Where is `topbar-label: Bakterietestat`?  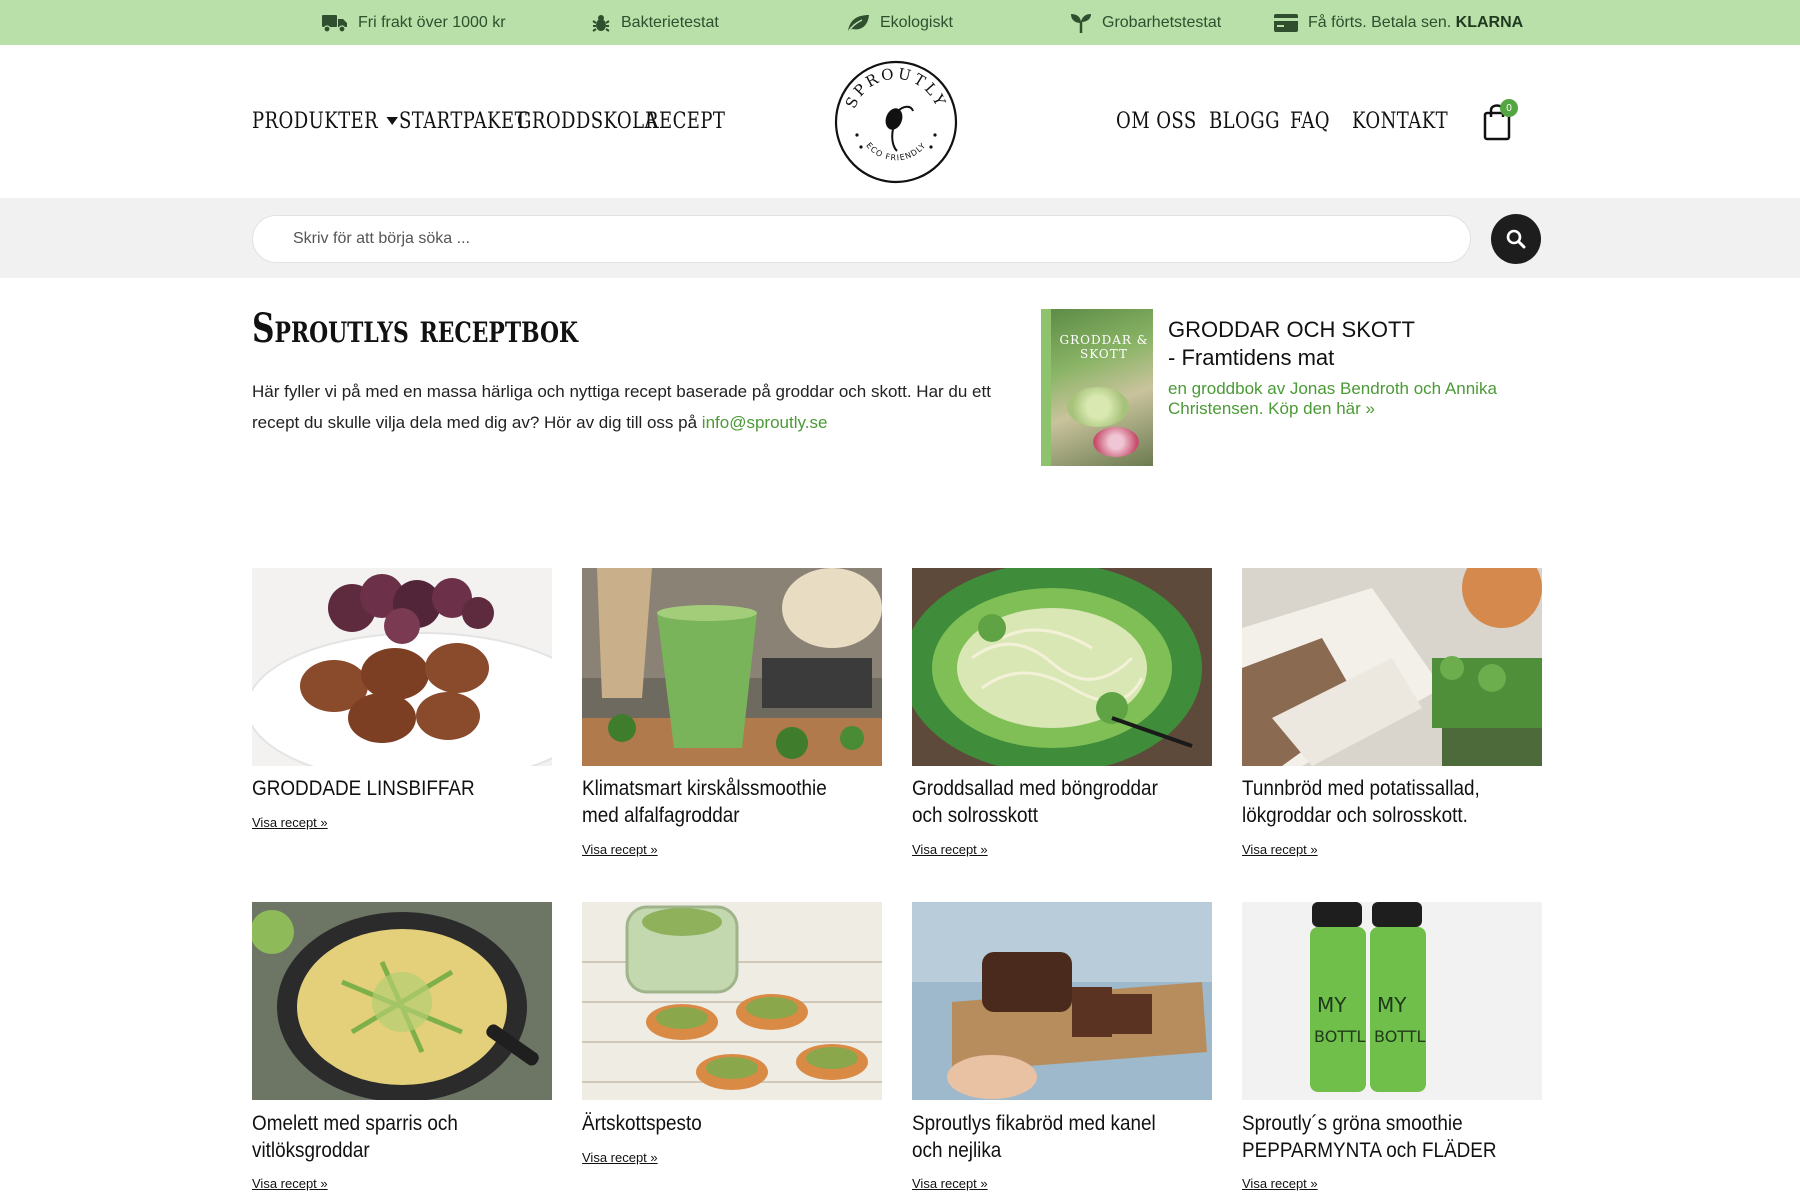 topbar-label: Bakterietestat is located at coordinates (670, 22).